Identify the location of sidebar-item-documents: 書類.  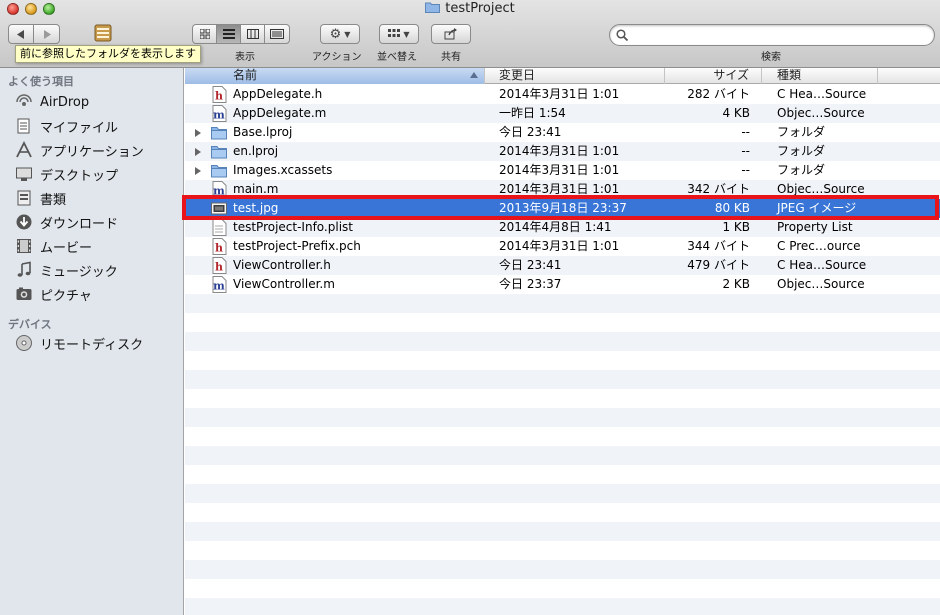
(97, 198).